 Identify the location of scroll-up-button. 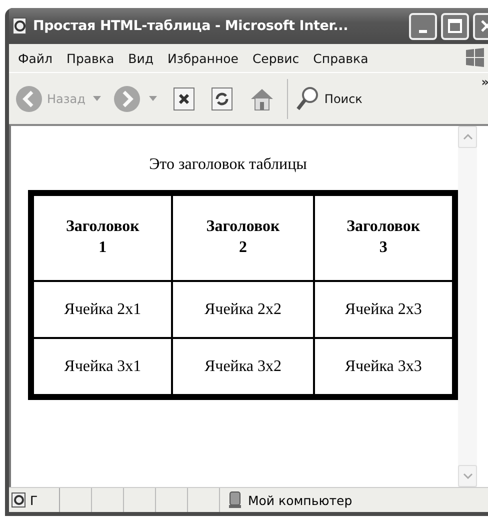
(467, 137).